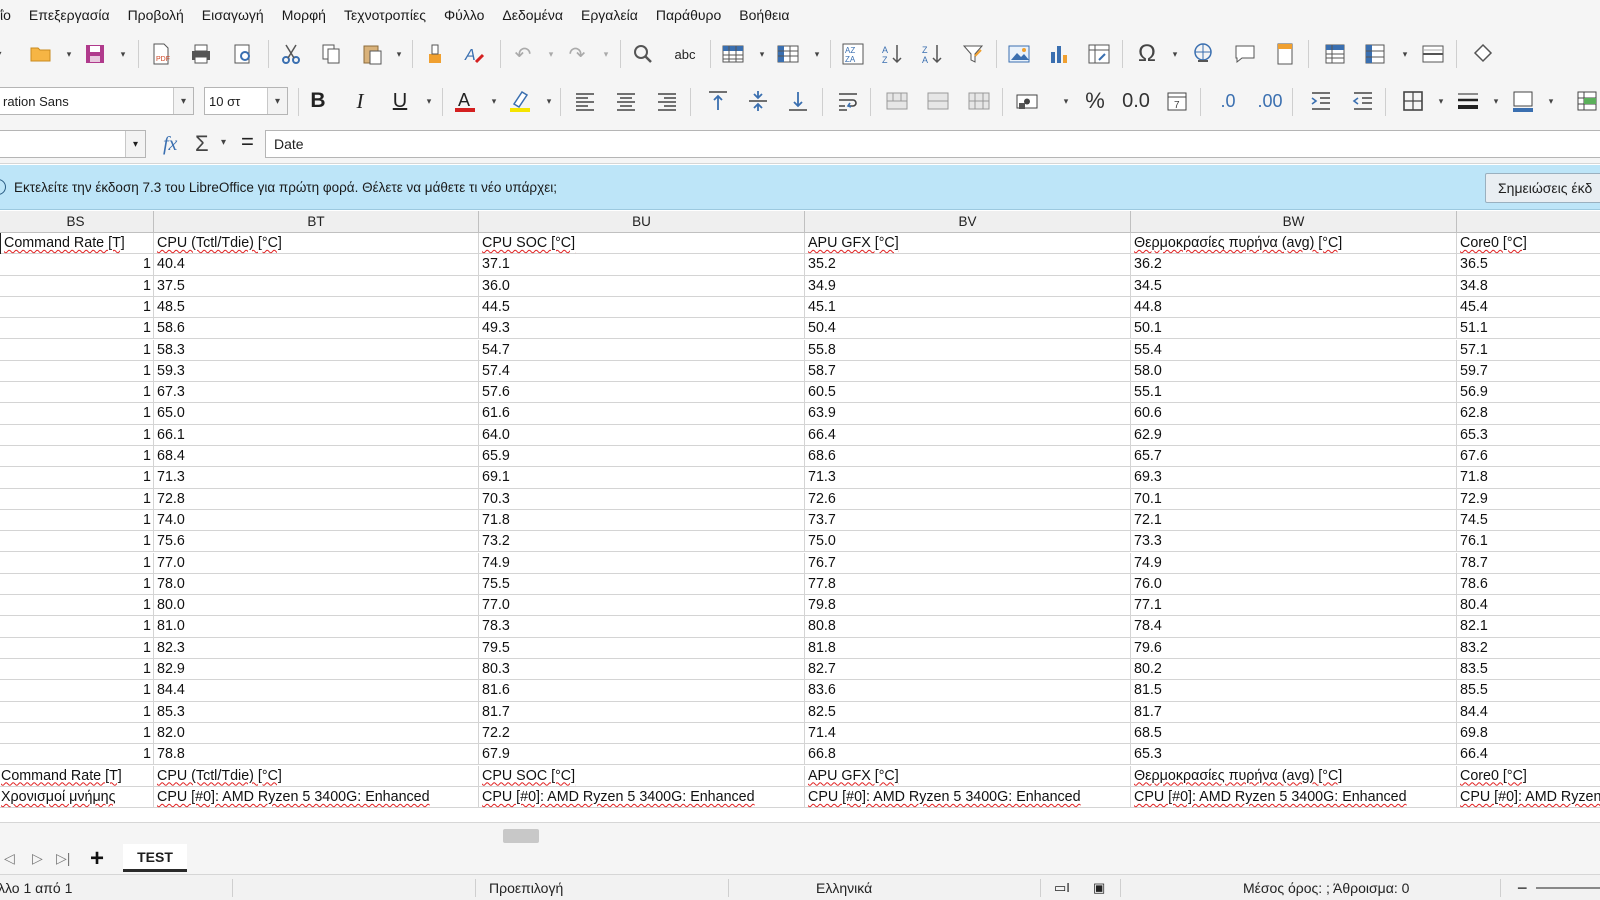  I want to click on shapes-icon, so click(1483, 54).